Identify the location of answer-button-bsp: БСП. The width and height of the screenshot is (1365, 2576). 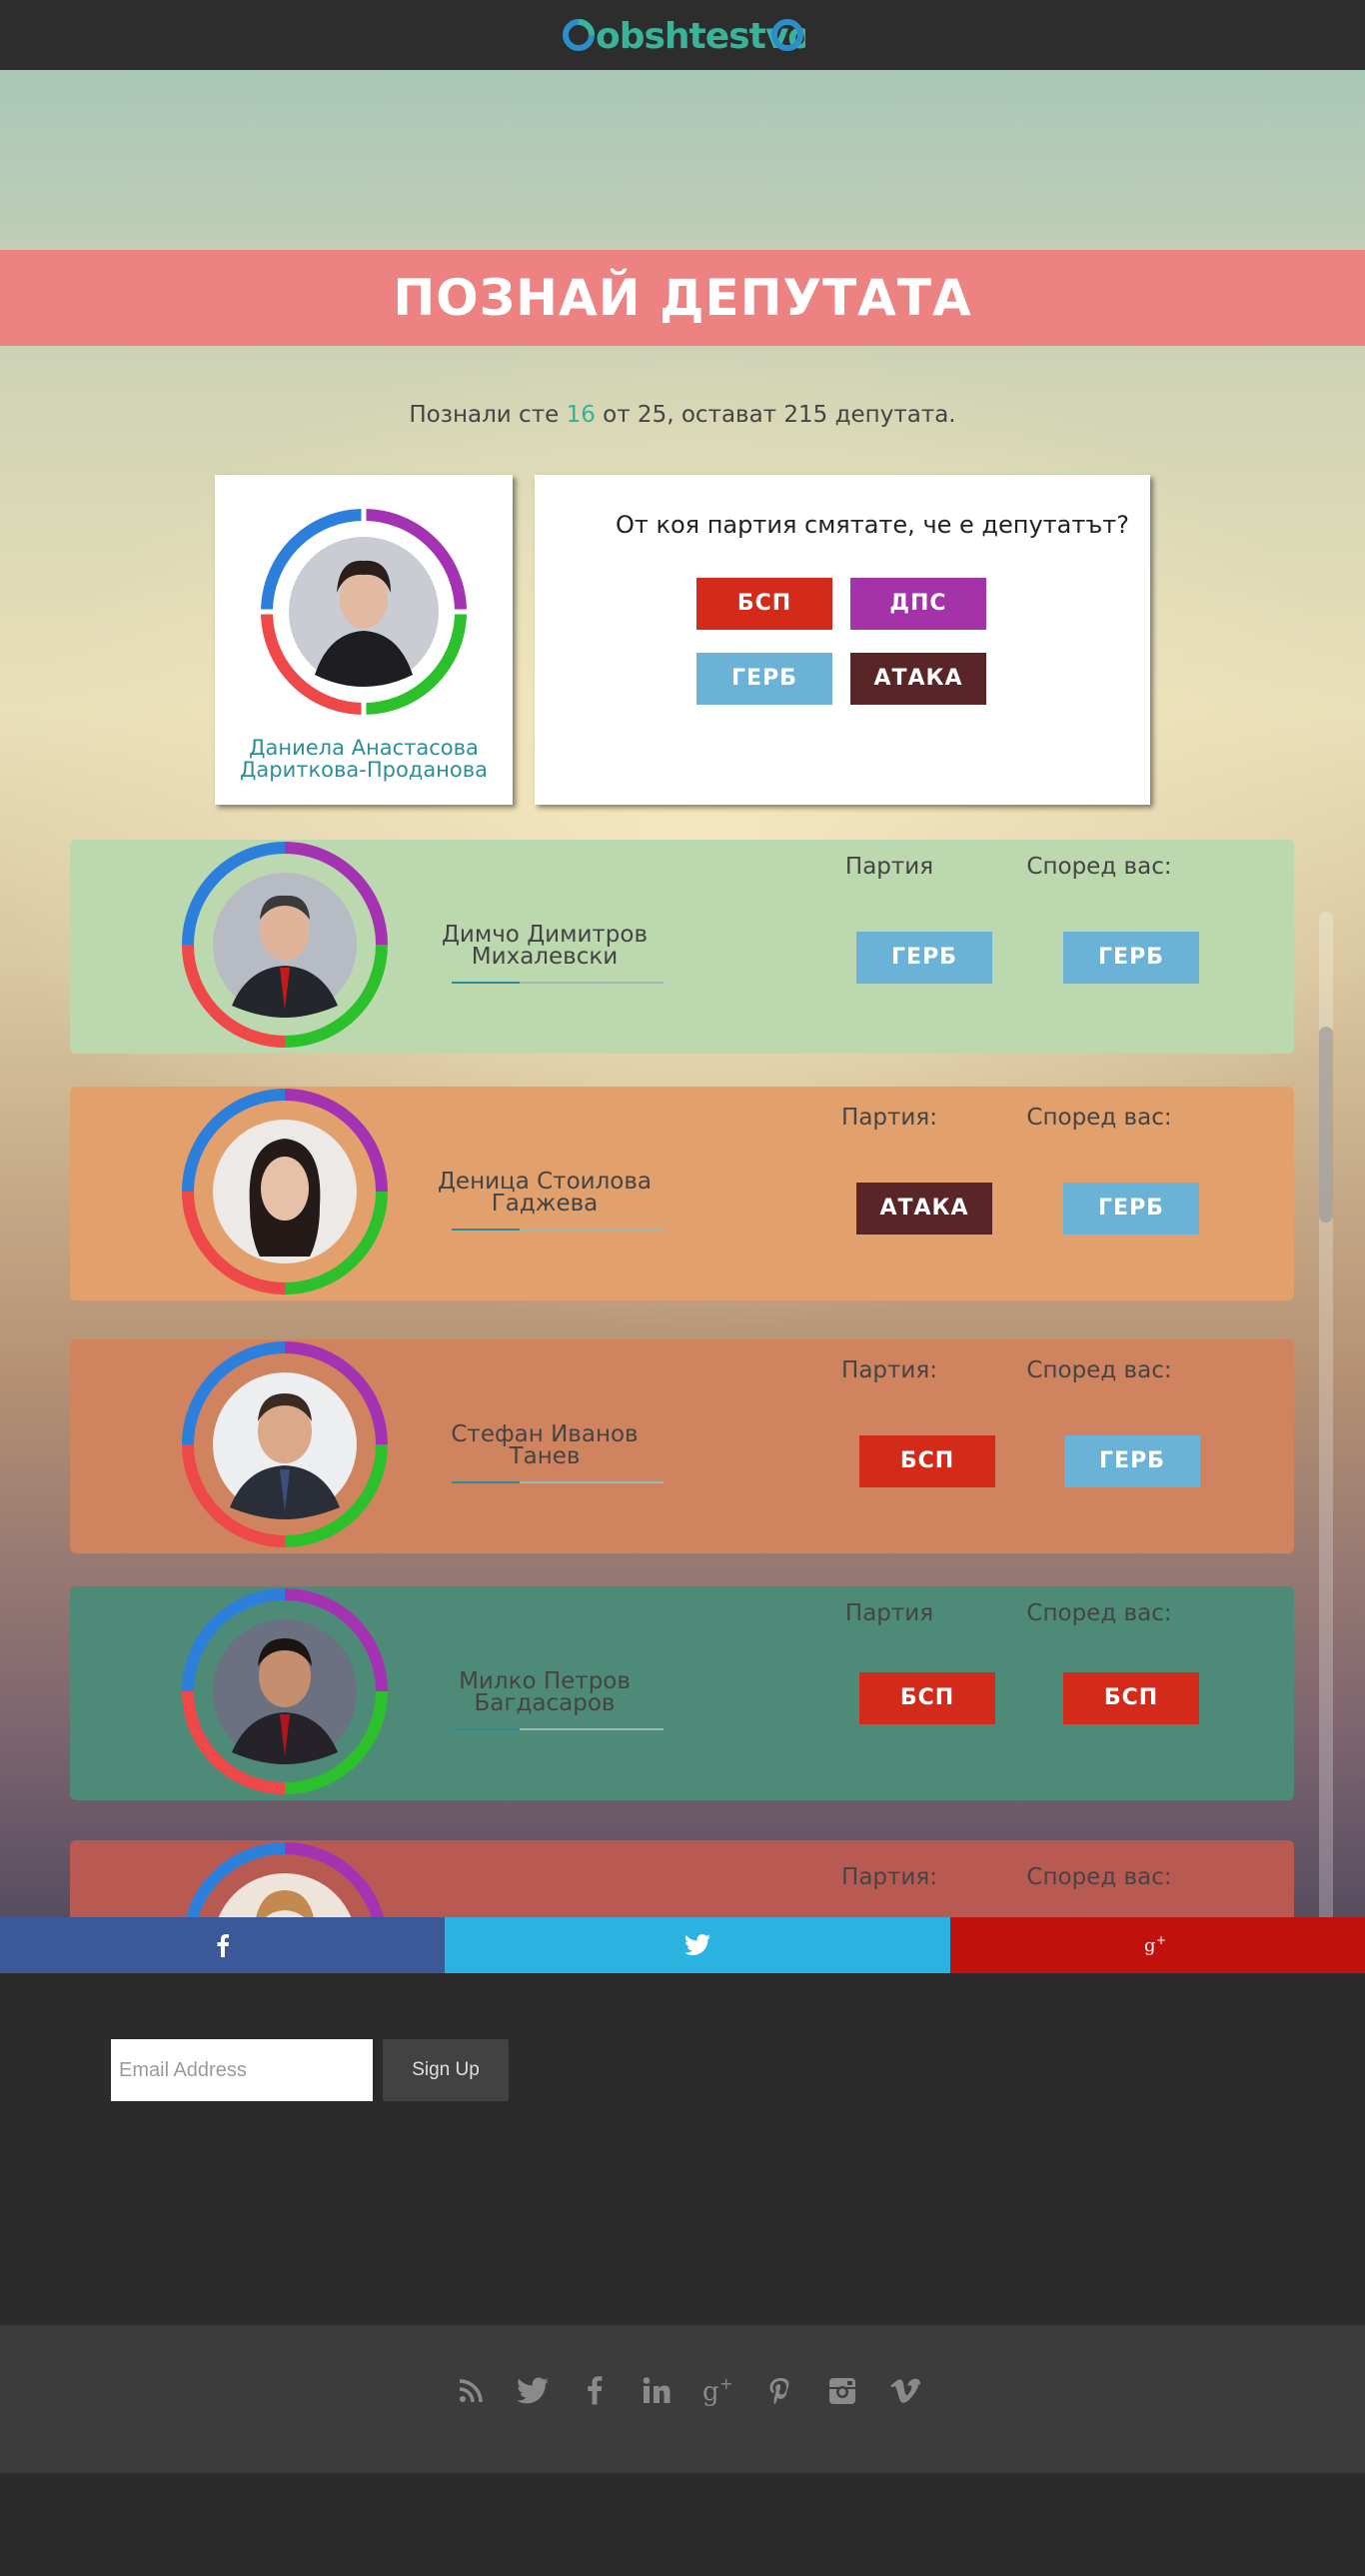
(764, 604).